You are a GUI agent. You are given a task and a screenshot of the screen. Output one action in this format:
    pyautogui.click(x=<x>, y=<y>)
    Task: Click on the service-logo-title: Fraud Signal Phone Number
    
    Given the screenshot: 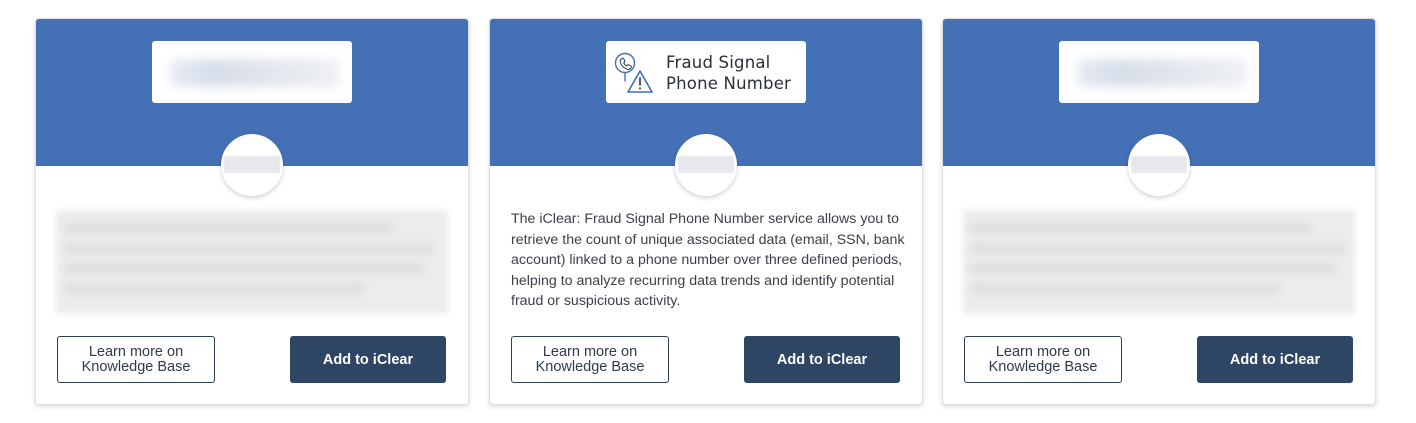 What is the action you would take?
    pyautogui.click(x=729, y=73)
    